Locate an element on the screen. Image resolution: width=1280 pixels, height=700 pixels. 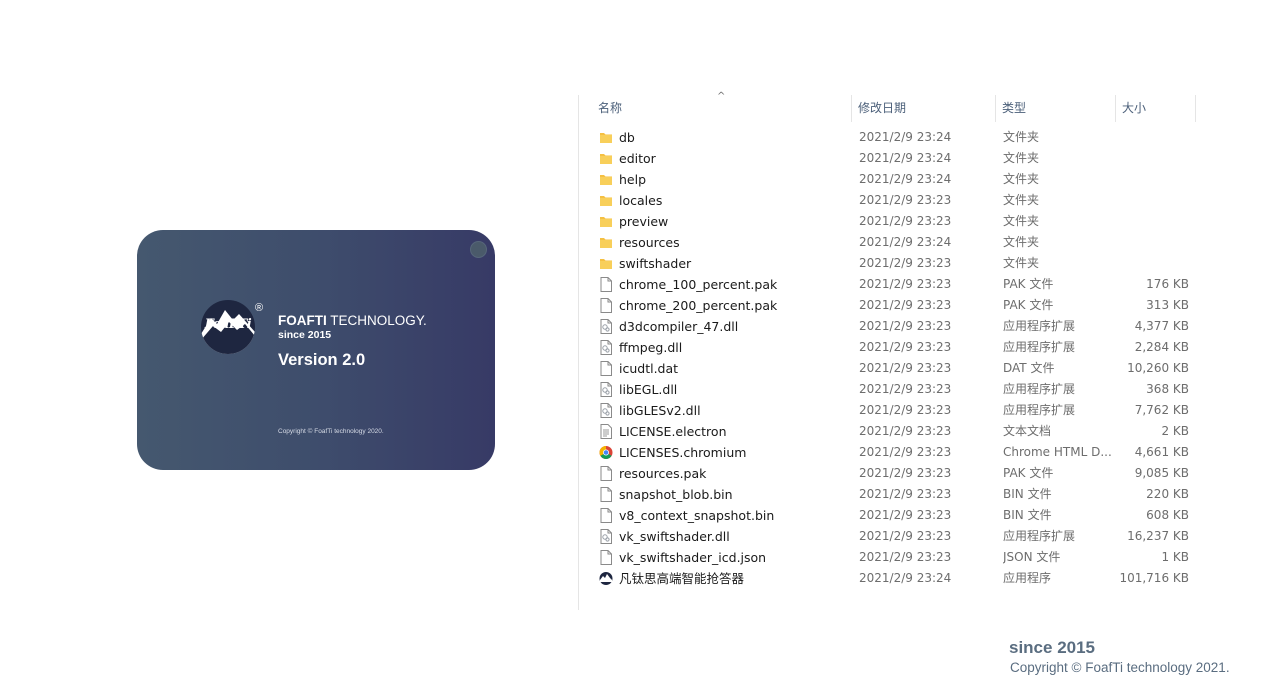
file-size: 101,716 KB is located at coordinates (1154, 578).